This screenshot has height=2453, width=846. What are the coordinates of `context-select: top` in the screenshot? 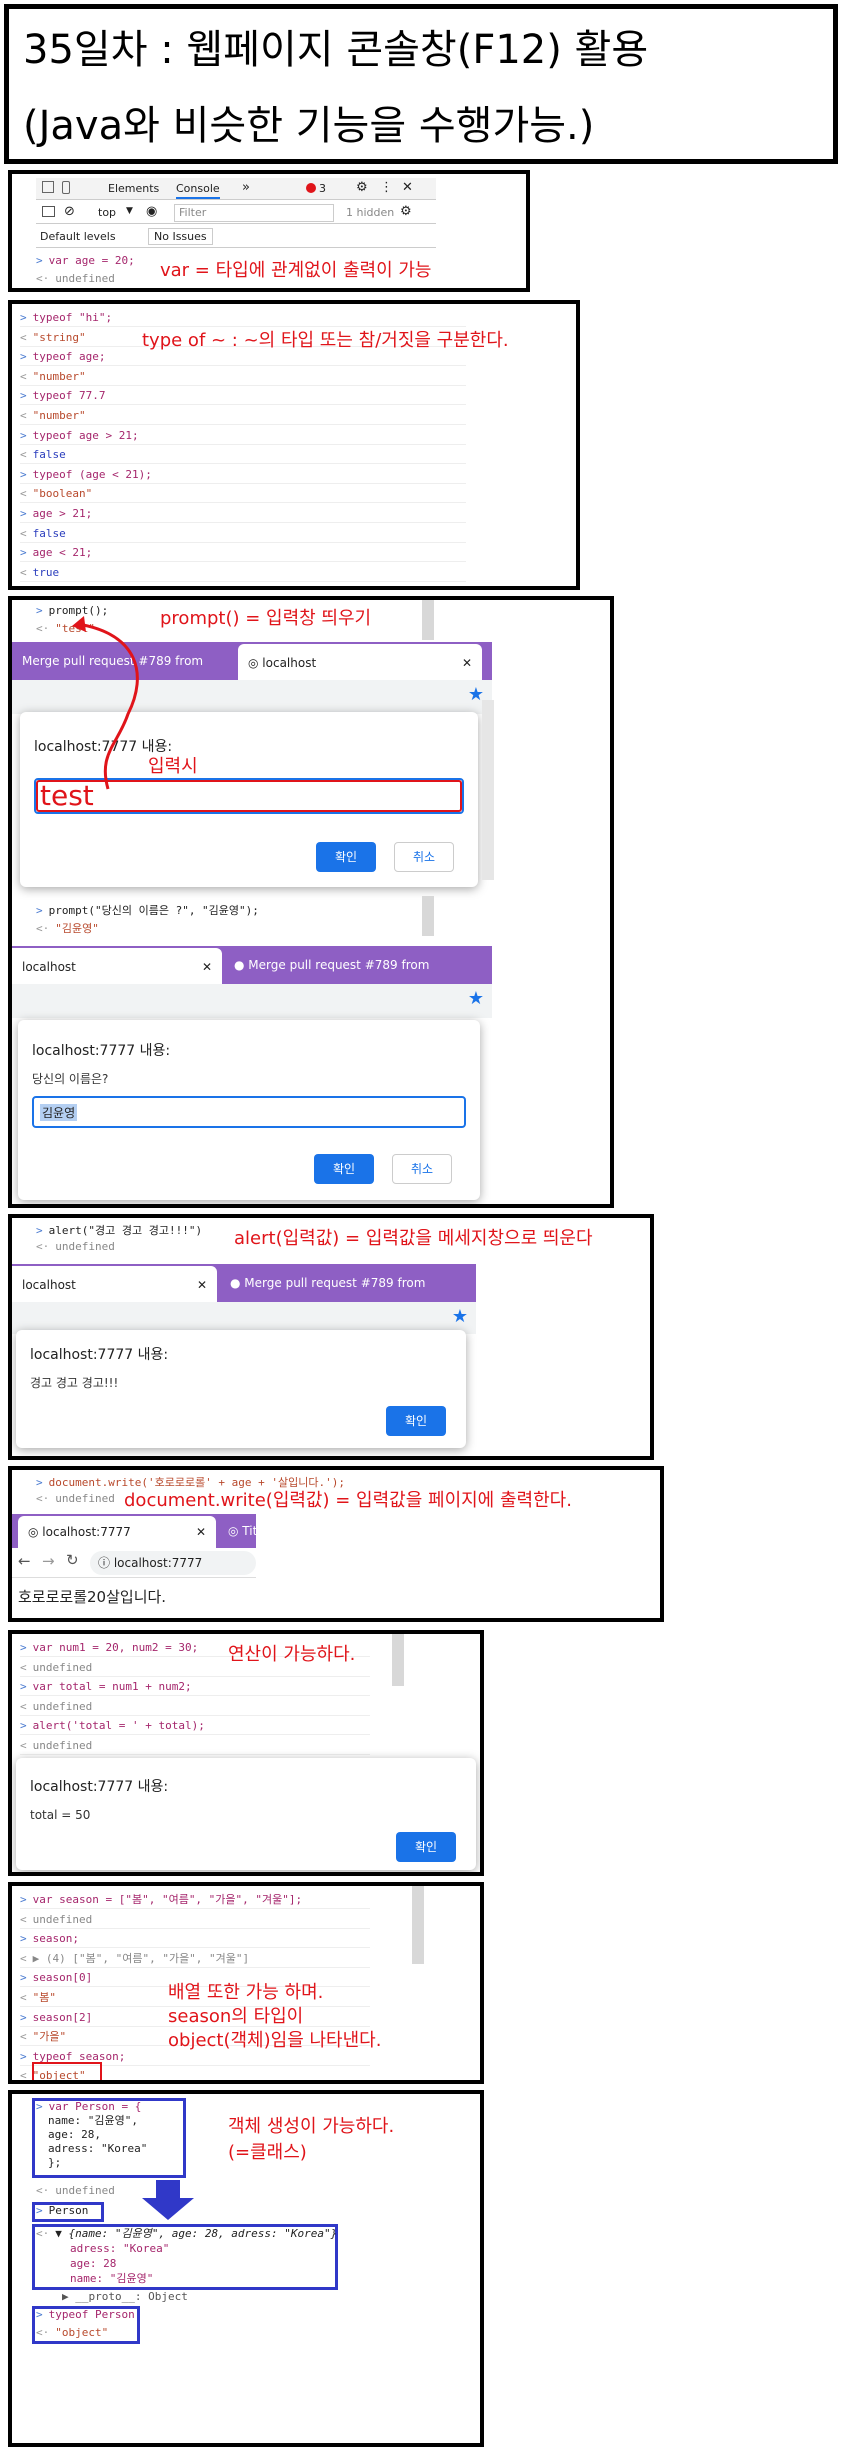 It's located at (107, 212).